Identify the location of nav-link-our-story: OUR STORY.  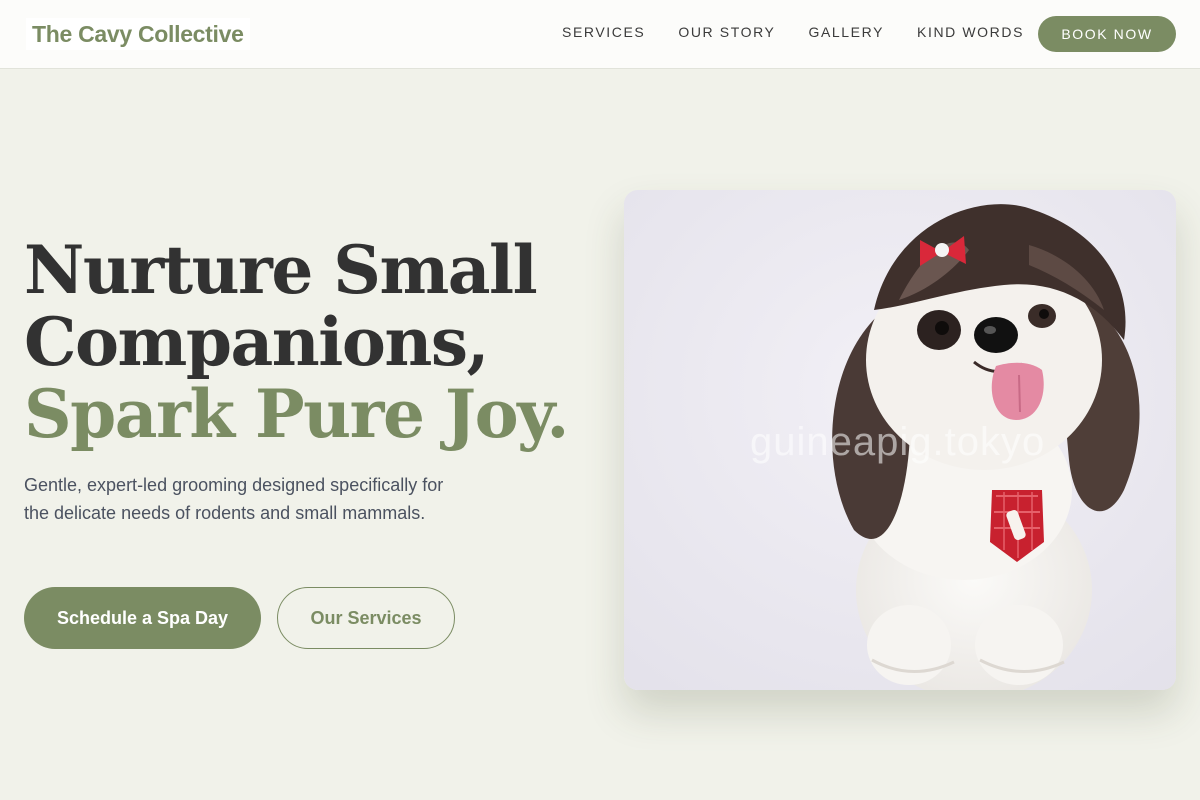
(726, 32).